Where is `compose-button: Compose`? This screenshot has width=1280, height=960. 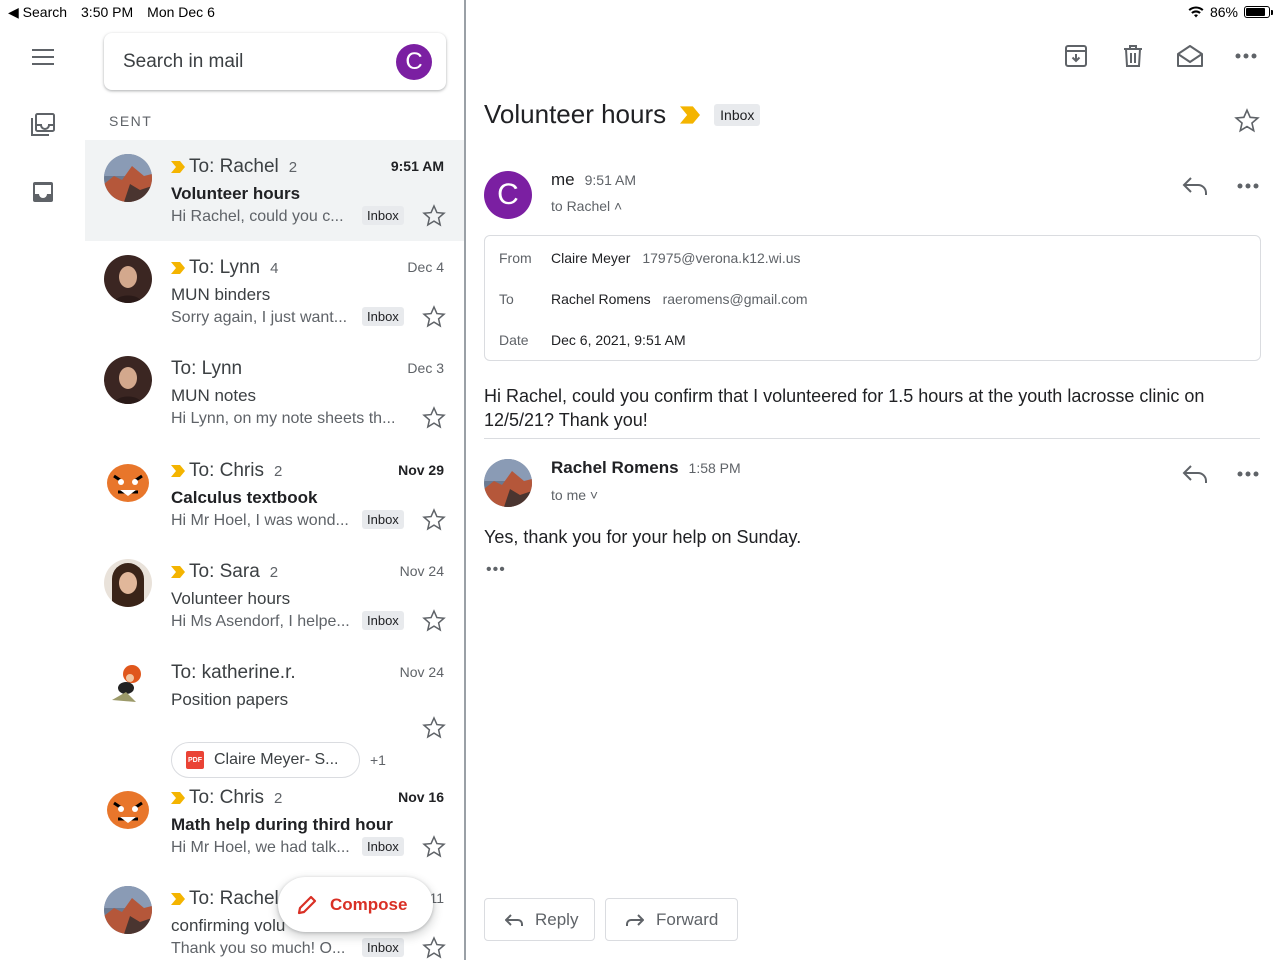
compose-button: Compose is located at coordinates (355, 904).